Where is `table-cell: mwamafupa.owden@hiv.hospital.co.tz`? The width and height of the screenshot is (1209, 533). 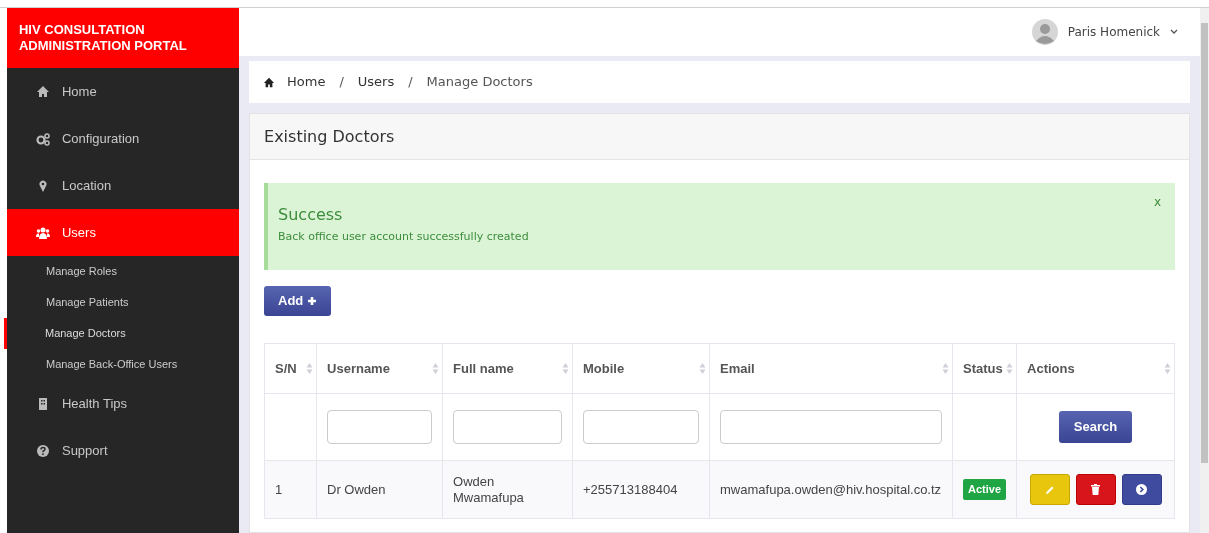
table-cell: mwamafupa.owden@hiv.hospital.co.tz is located at coordinates (831, 489).